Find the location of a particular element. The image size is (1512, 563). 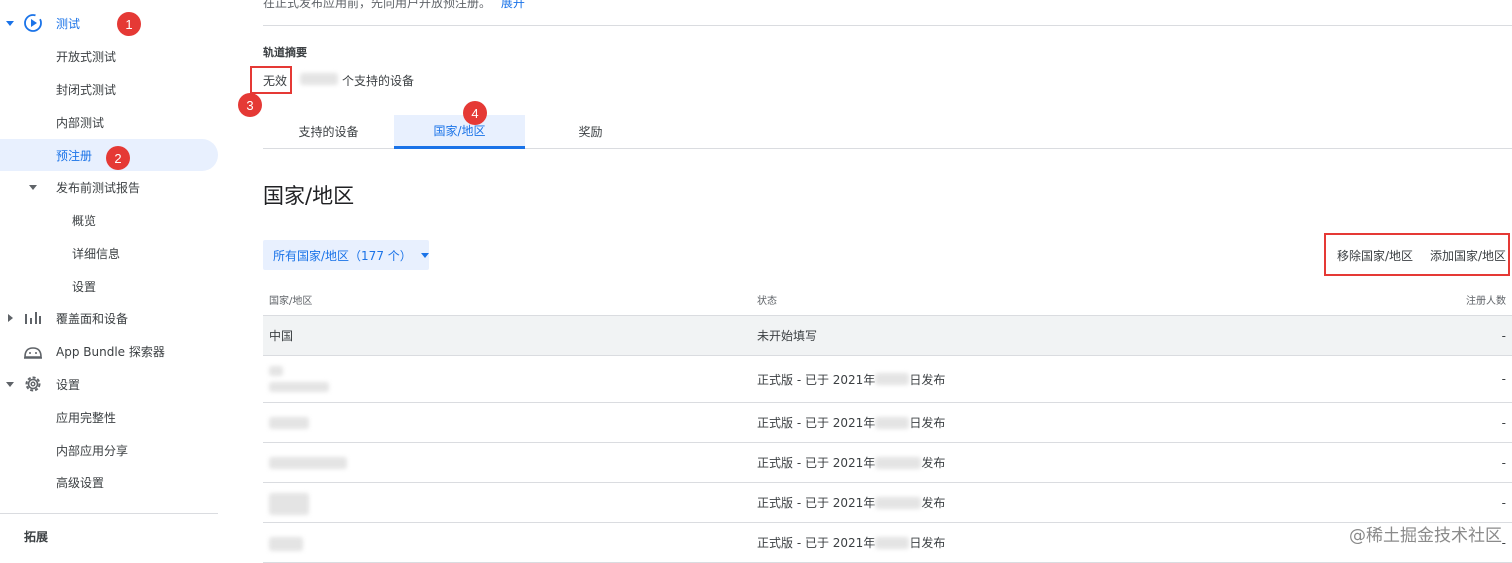

sidebar-item-label: App Bundle 探索器 is located at coordinates (110, 351).